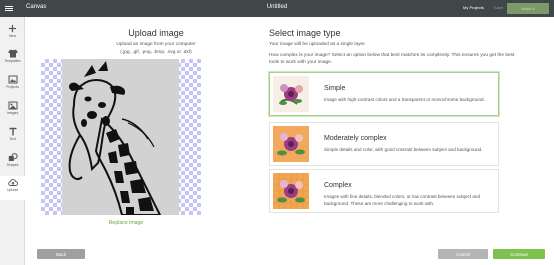 This screenshot has height=265, width=554. What do you see at coordinates (355, 138) in the screenshot?
I see `option-name: Moderately complex` at bounding box center [355, 138].